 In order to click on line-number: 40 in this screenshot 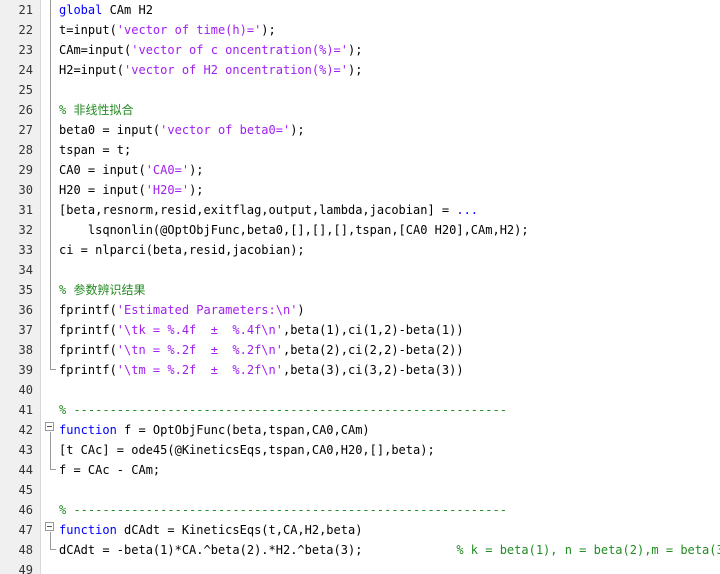, I will do `click(25, 390)`.